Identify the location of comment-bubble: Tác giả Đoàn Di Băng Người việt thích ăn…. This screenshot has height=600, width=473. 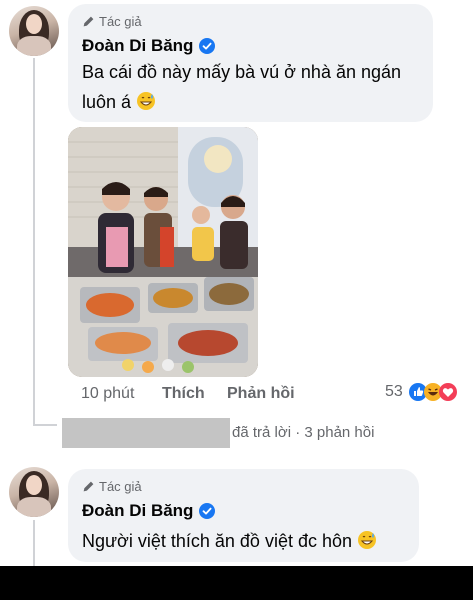
(243, 515).